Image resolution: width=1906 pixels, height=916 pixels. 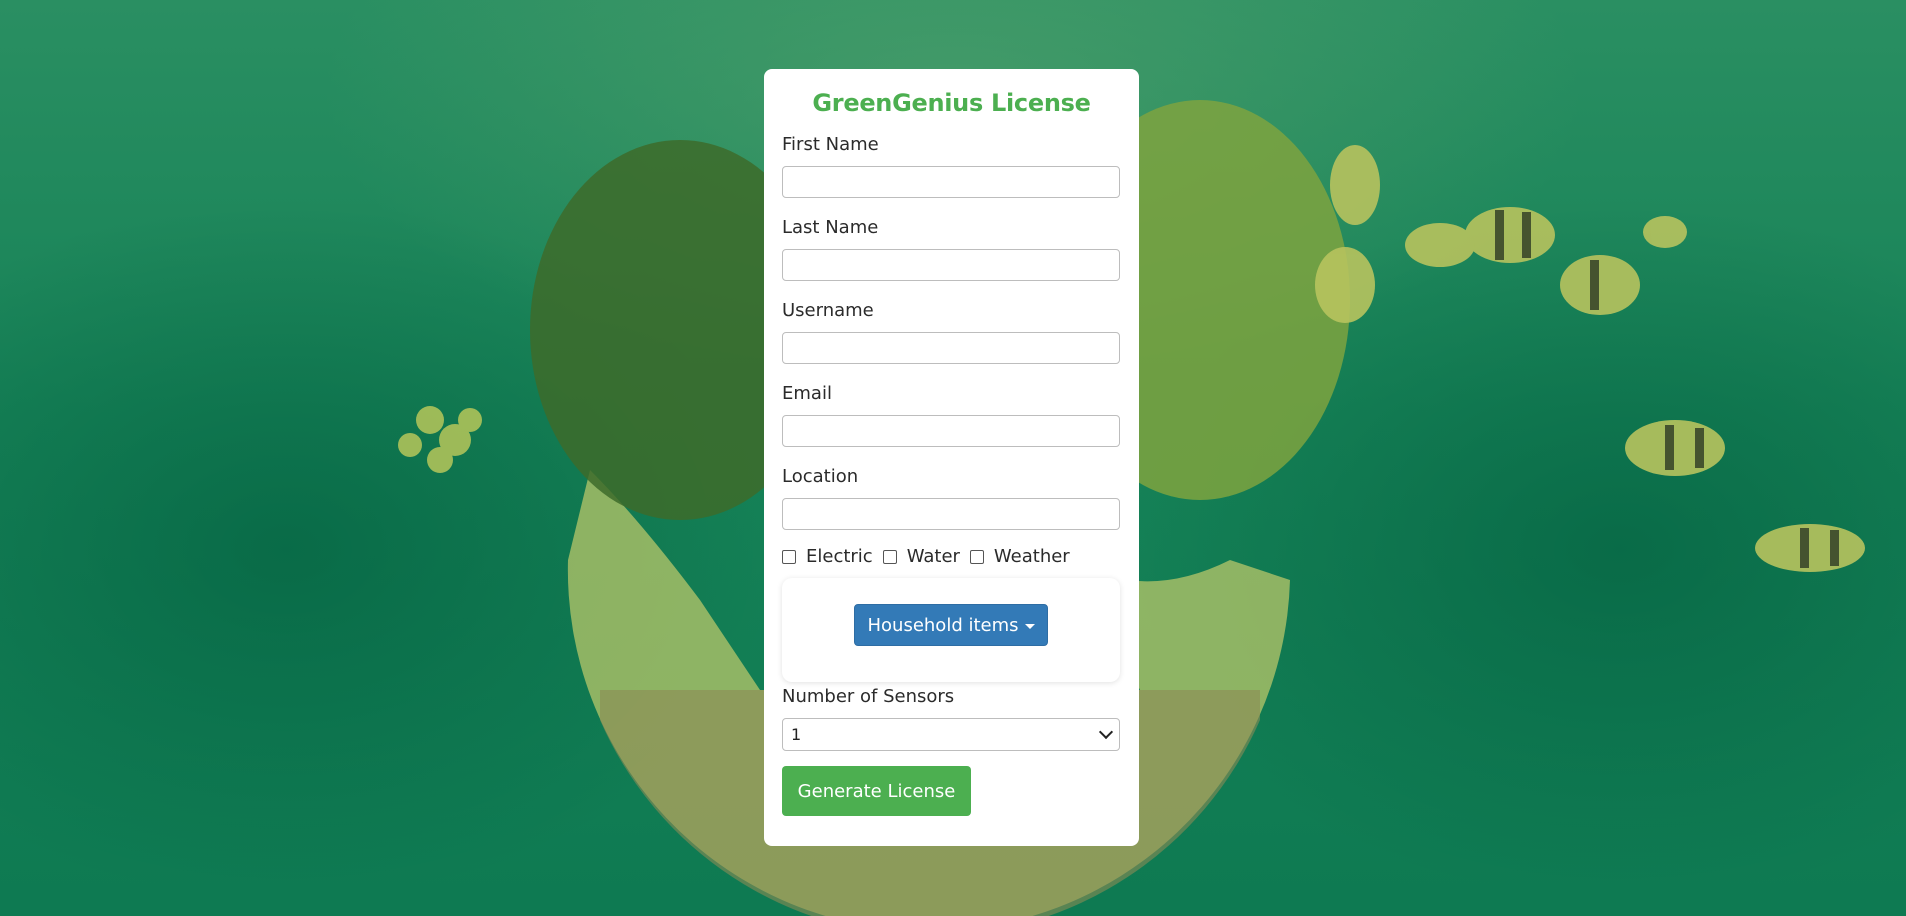 I want to click on water-checkbox, so click(x=889, y=557).